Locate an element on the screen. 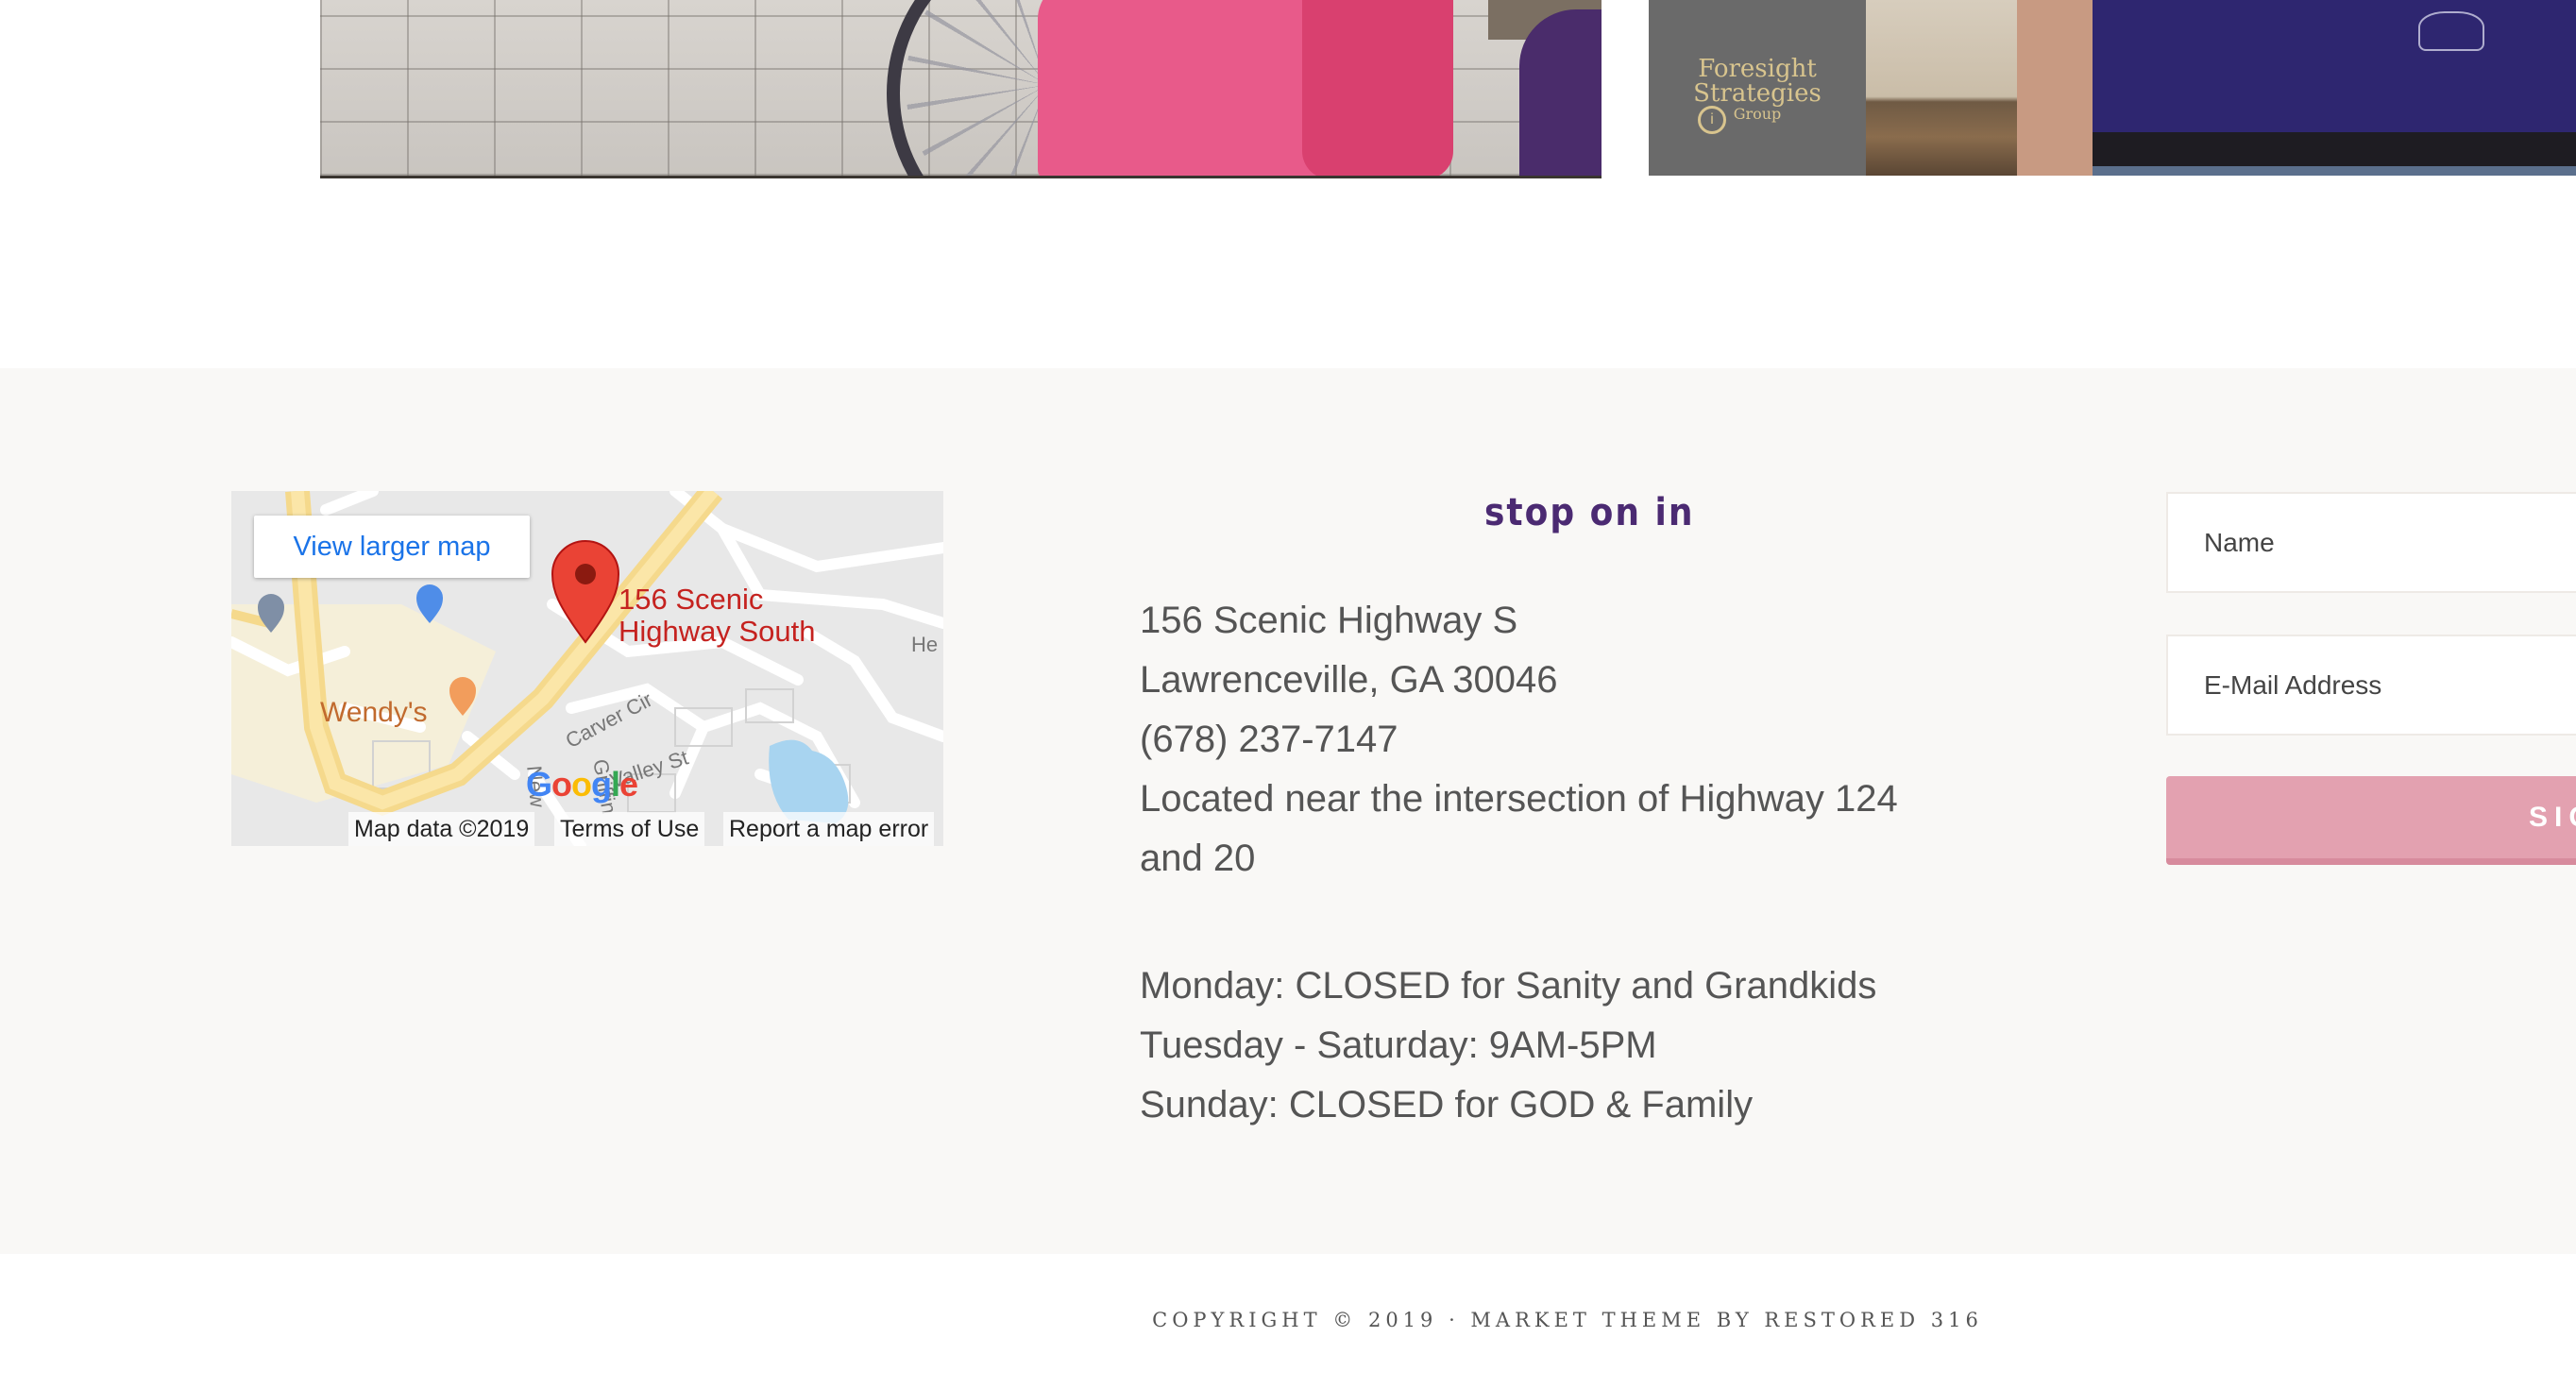 The width and height of the screenshot is (2576, 1388). photo-jeans is located at coordinates (2334, 171).